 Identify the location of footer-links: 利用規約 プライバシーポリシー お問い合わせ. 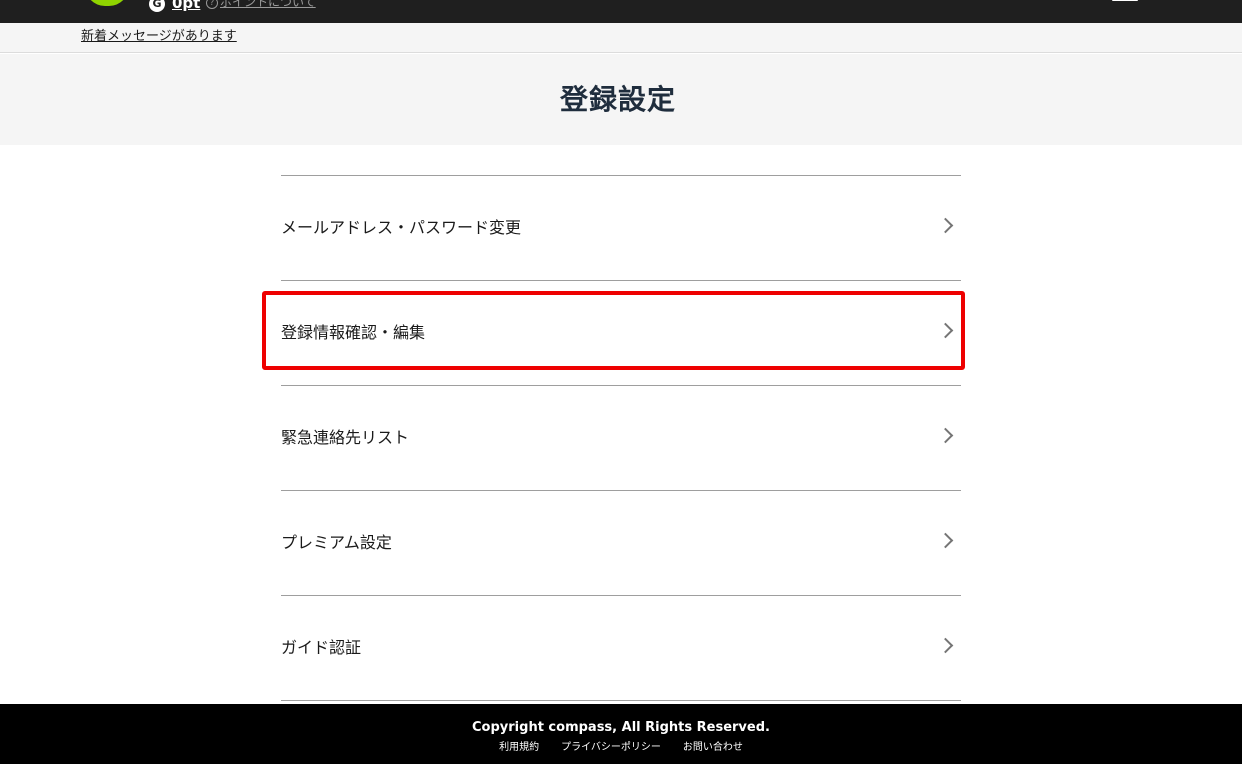
(621, 748).